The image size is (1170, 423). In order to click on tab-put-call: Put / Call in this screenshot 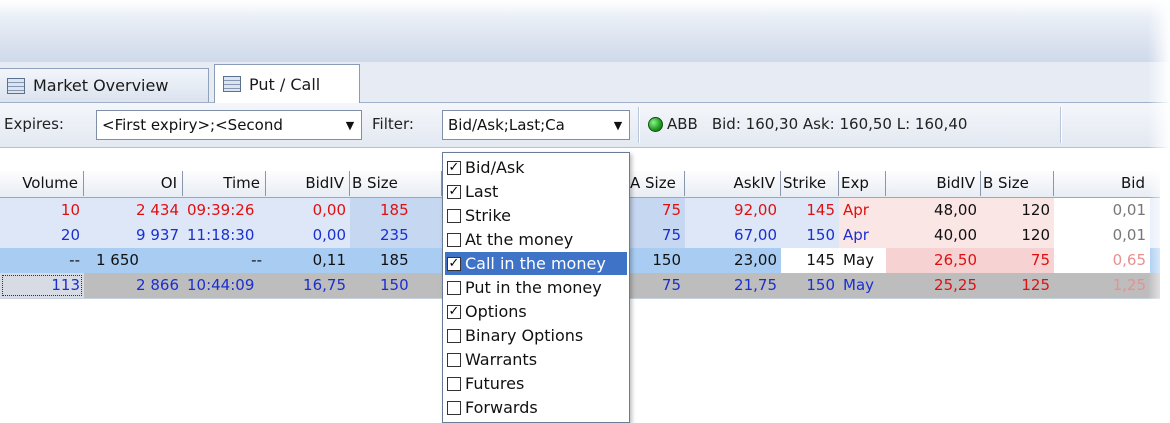, I will do `click(287, 83)`.